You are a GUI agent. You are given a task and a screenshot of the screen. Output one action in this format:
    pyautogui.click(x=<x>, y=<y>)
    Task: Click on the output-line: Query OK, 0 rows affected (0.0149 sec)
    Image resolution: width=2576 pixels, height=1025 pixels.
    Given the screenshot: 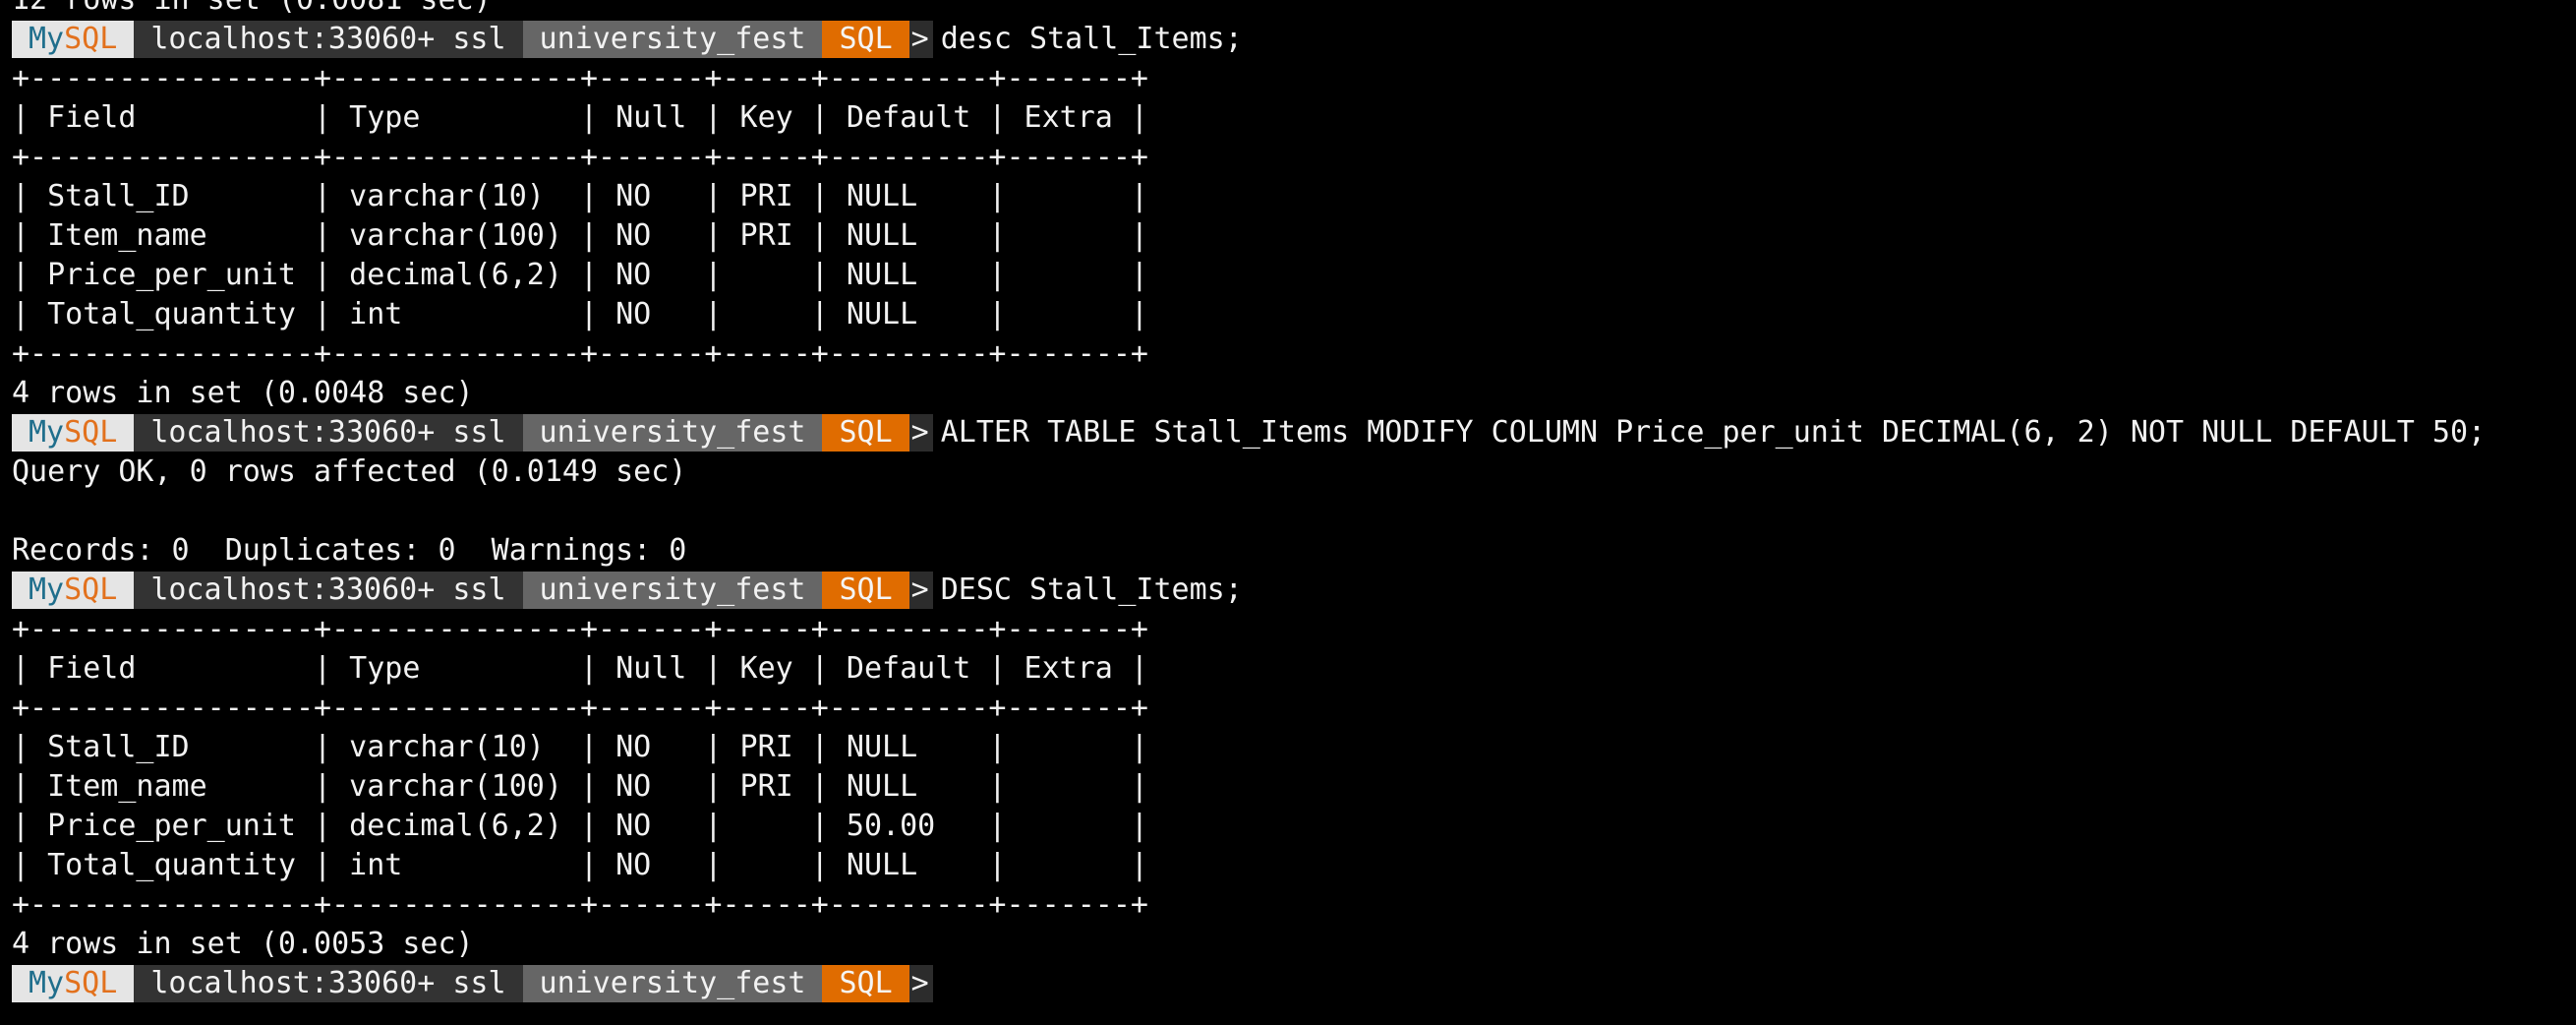 What is the action you would take?
    pyautogui.click(x=349, y=471)
    